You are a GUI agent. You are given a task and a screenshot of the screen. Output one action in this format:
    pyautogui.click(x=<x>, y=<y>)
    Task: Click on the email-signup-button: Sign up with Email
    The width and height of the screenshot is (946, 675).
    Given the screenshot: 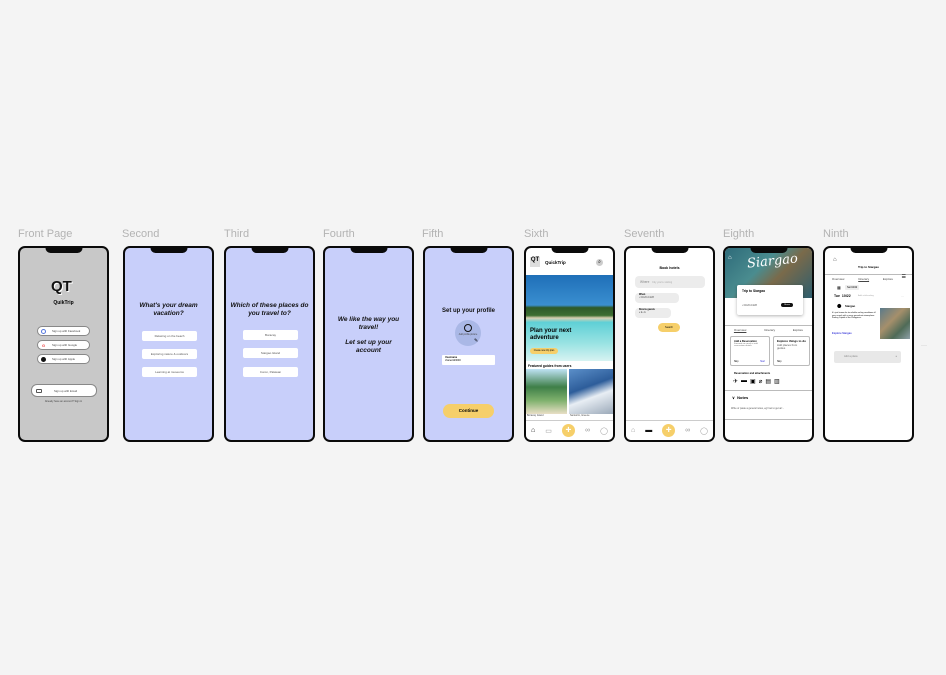 What is the action you would take?
    pyautogui.click(x=64, y=390)
    